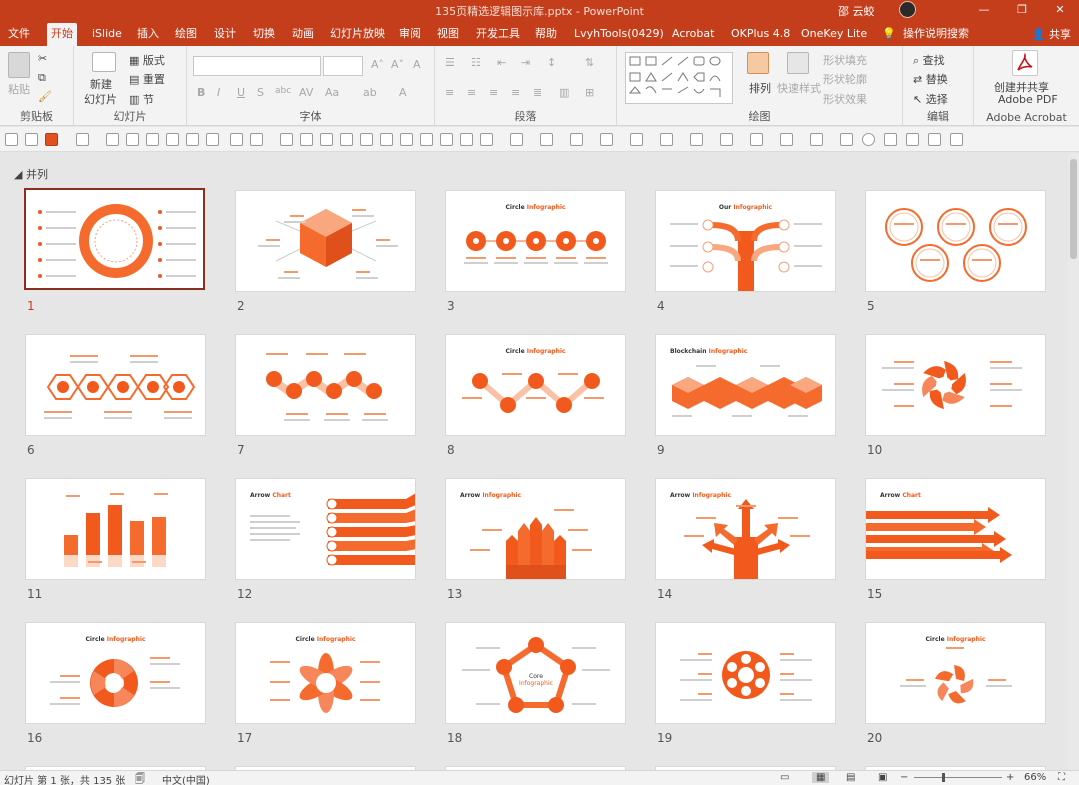 This screenshot has width=1079, height=785. What do you see at coordinates (943, 777) in the screenshot?
I see `zoom-slider-handle` at bounding box center [943, 777].